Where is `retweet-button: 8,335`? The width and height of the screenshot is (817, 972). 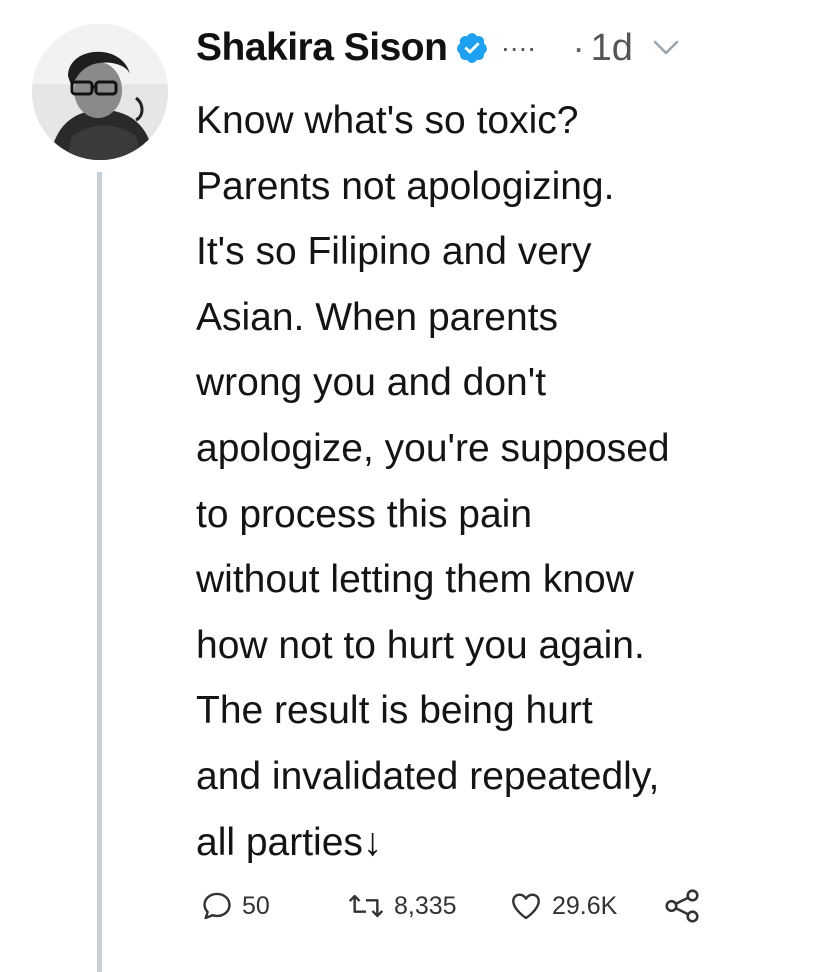
retweet-button: 8,335 is located at coordinates (401, 906).